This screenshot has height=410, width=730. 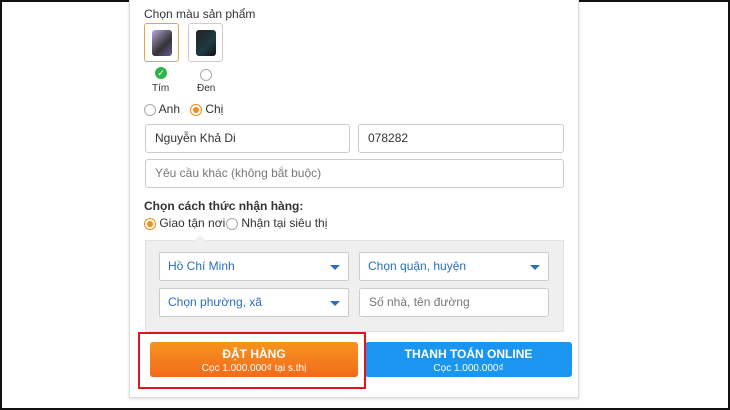 What do you see at coordinates (254, 302) in the screenshot?
I see `ward-select: Chọn phường, xã` at bounding box center [254, 302].